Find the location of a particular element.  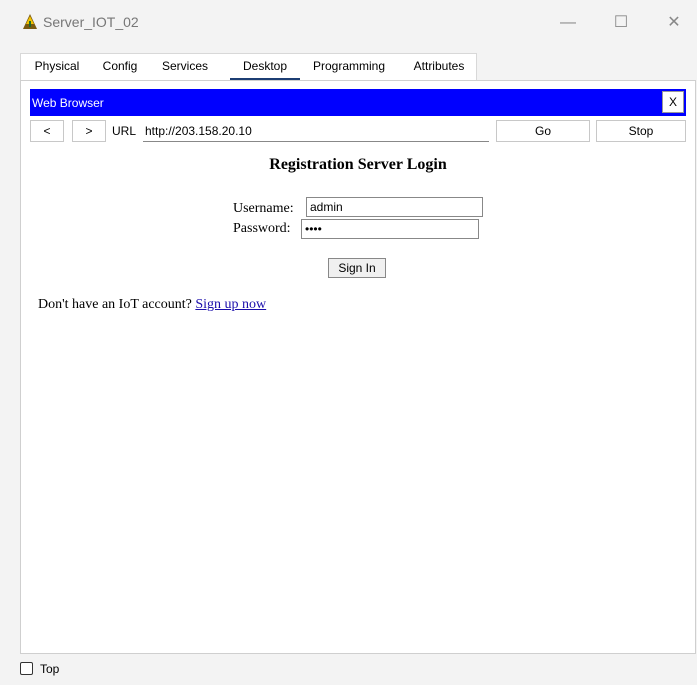

password-field is located at coordinates (390, 229).